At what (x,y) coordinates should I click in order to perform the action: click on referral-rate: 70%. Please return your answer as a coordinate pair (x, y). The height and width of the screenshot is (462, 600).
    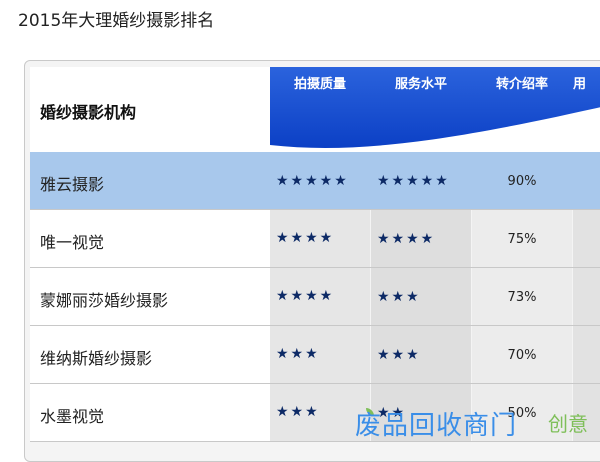
    Looking at the image, I should click on (522, 355).